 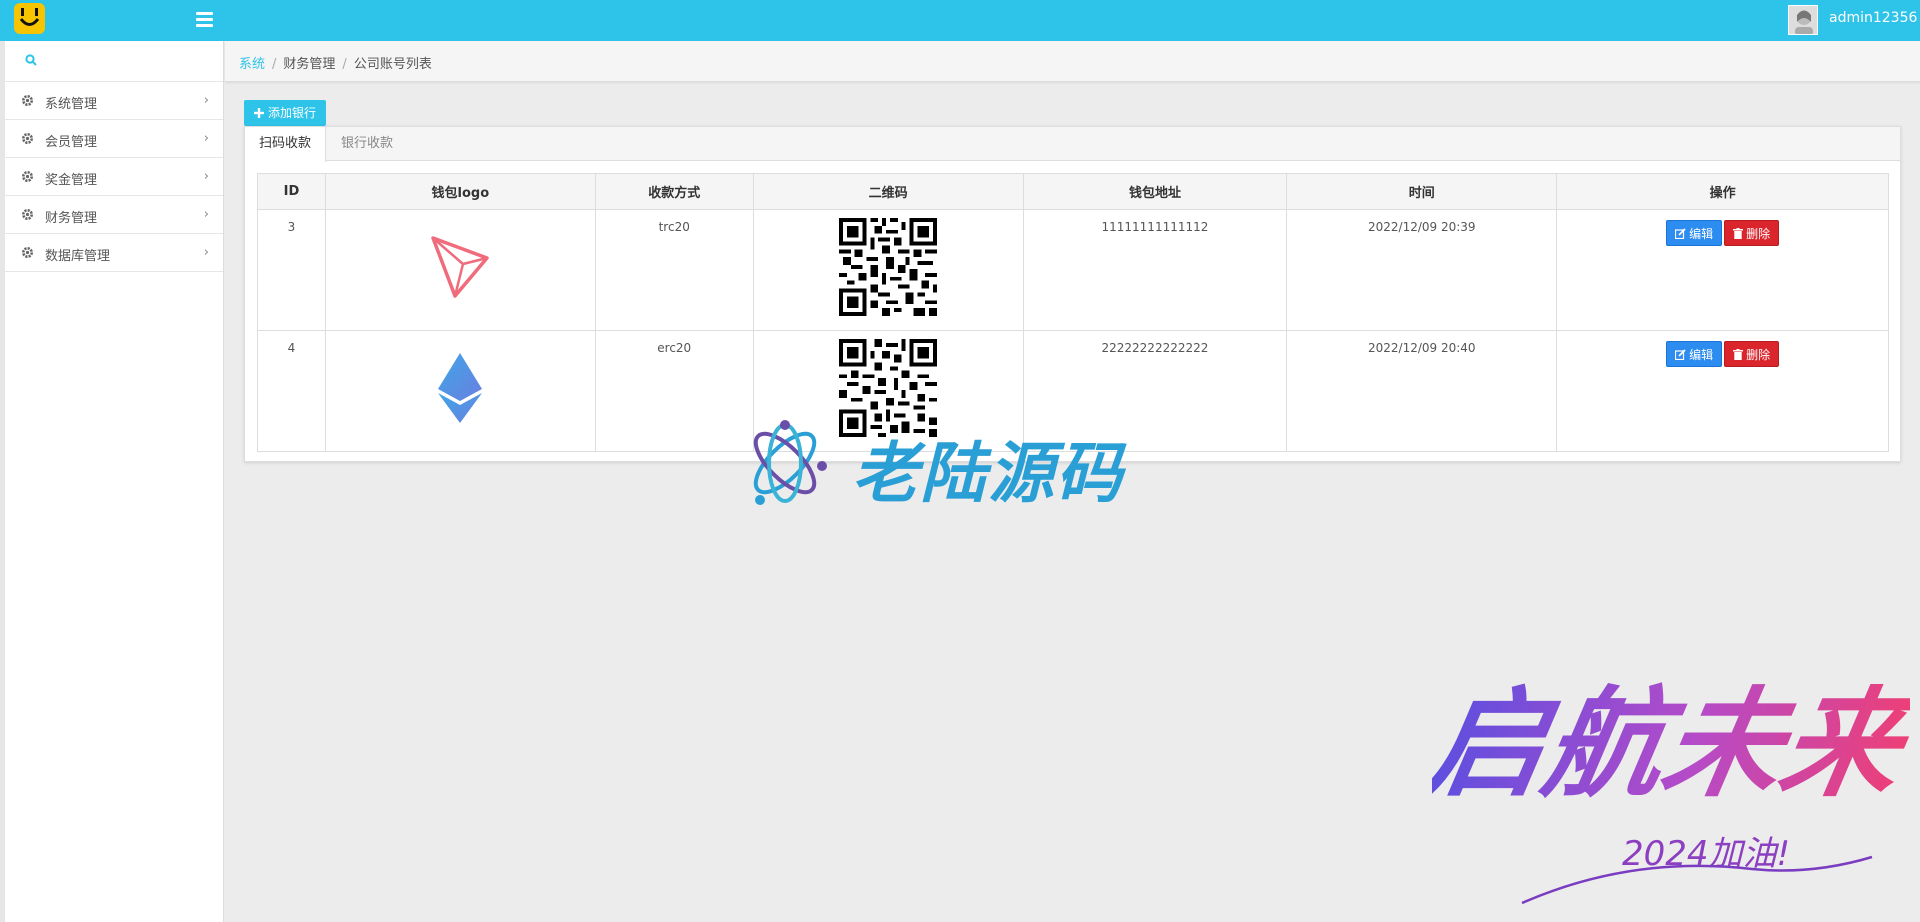 What do you see at coordinates (1155, 191) in the screenshot?
I see `column-header-address: 钱包地址` at bounding box center [1155, 191].